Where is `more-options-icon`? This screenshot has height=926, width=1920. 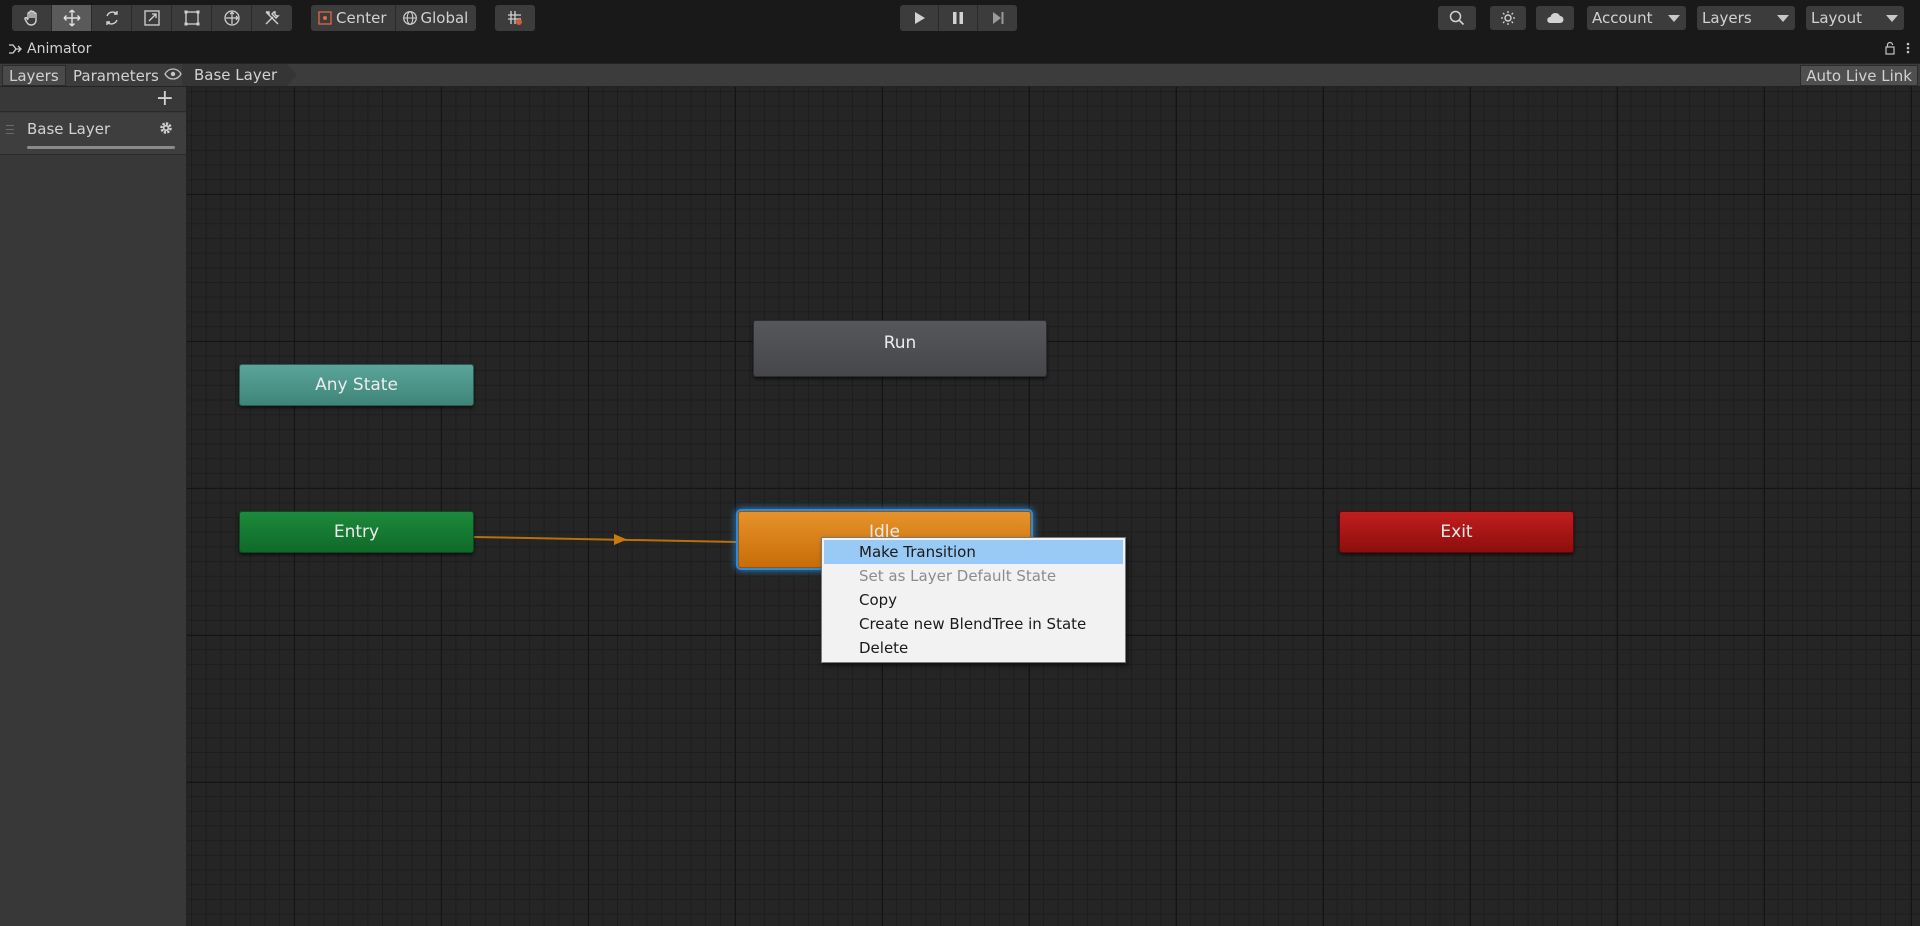
more-options-icon is located at coordinates (1908, 48).